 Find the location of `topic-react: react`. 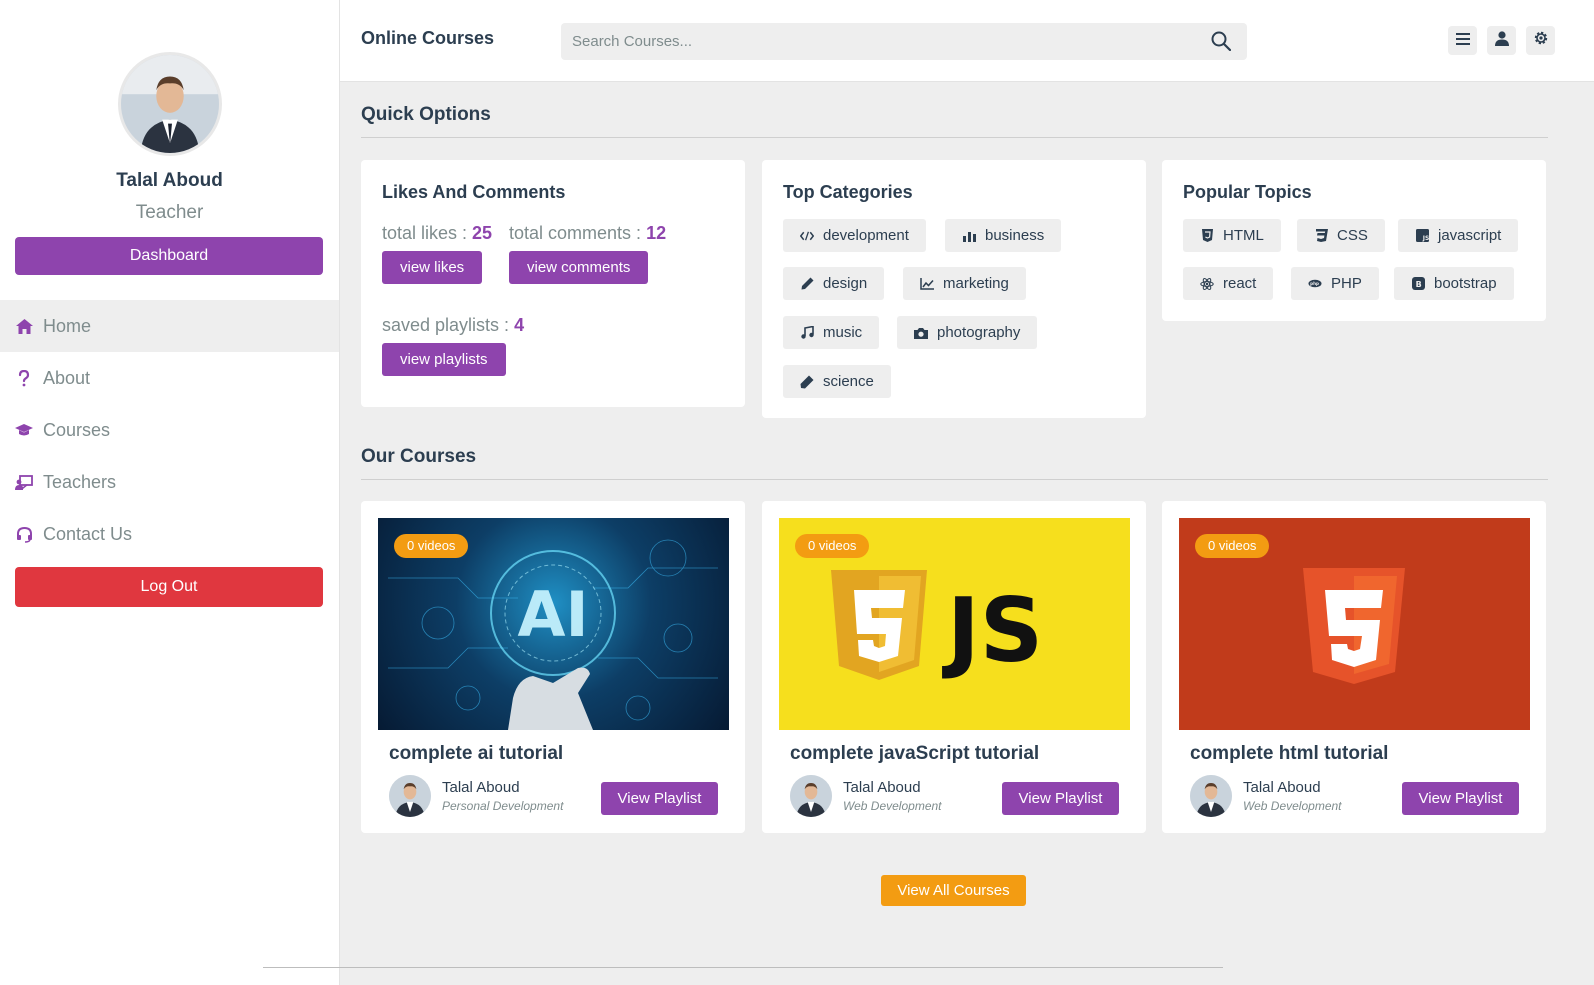

topic-react: react is located at coordinates (1228, 283).